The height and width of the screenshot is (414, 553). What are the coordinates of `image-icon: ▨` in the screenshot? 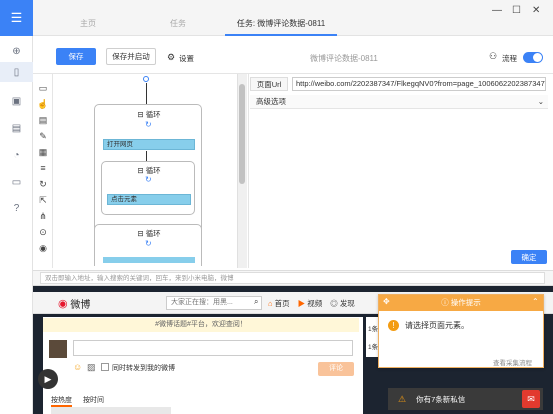 It's located at (91, 367).